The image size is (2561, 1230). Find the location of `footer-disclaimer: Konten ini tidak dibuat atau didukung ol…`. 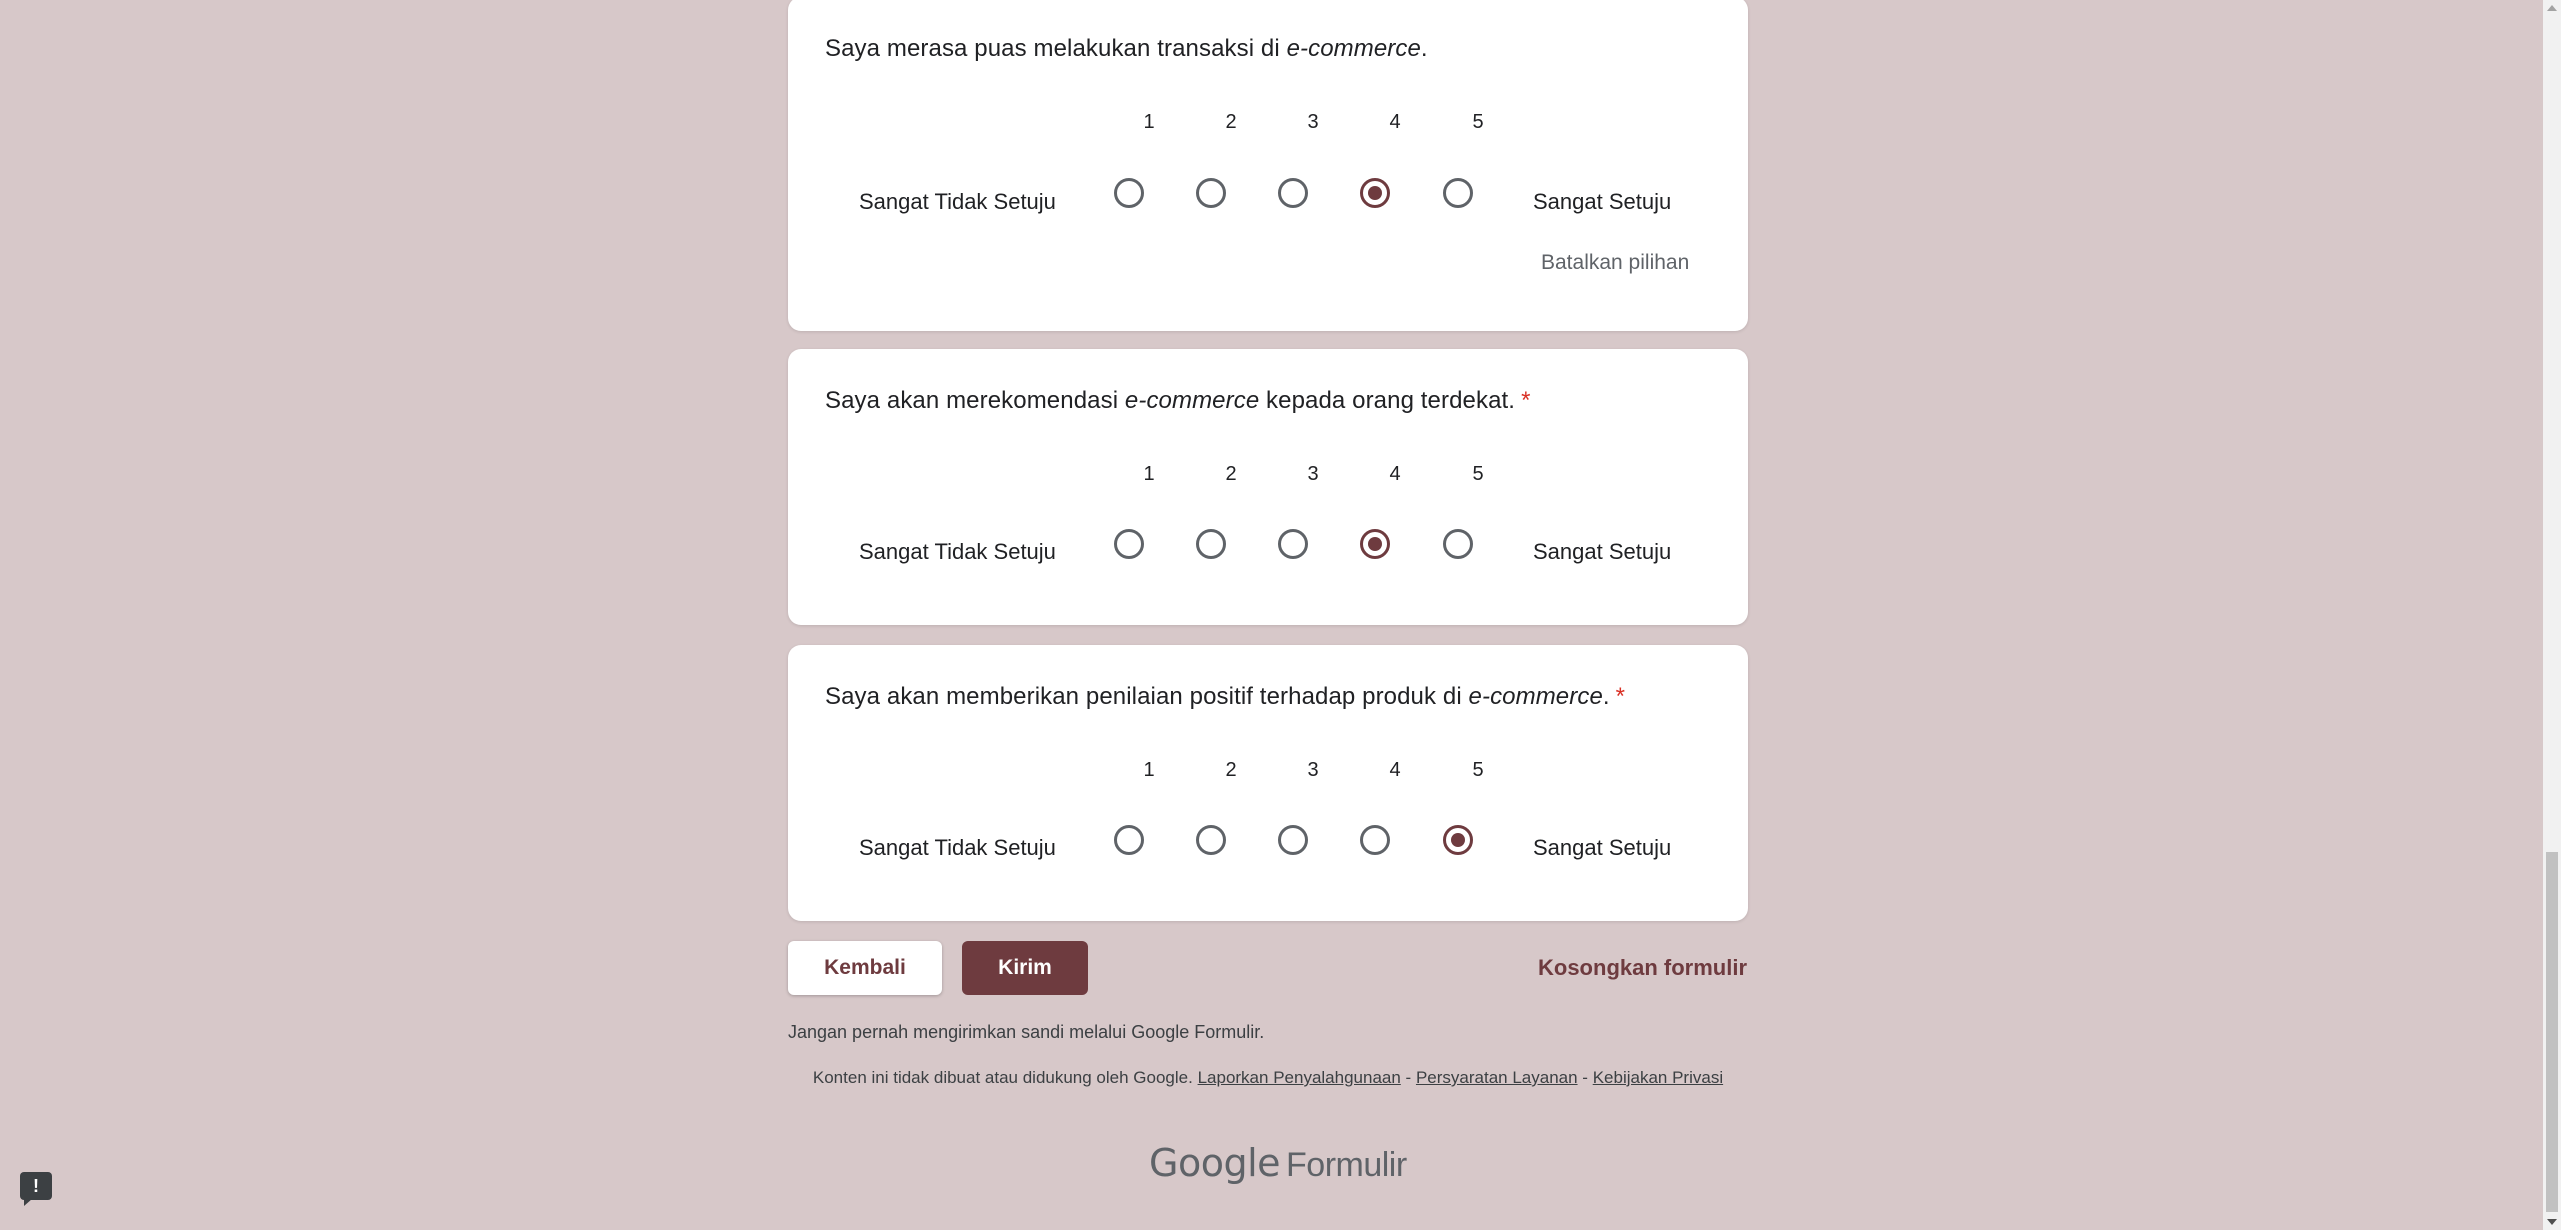

footer-disclaimer: Konten ini tidak dibuat atau didukung ol… is located at coordinates (1268, 1078).